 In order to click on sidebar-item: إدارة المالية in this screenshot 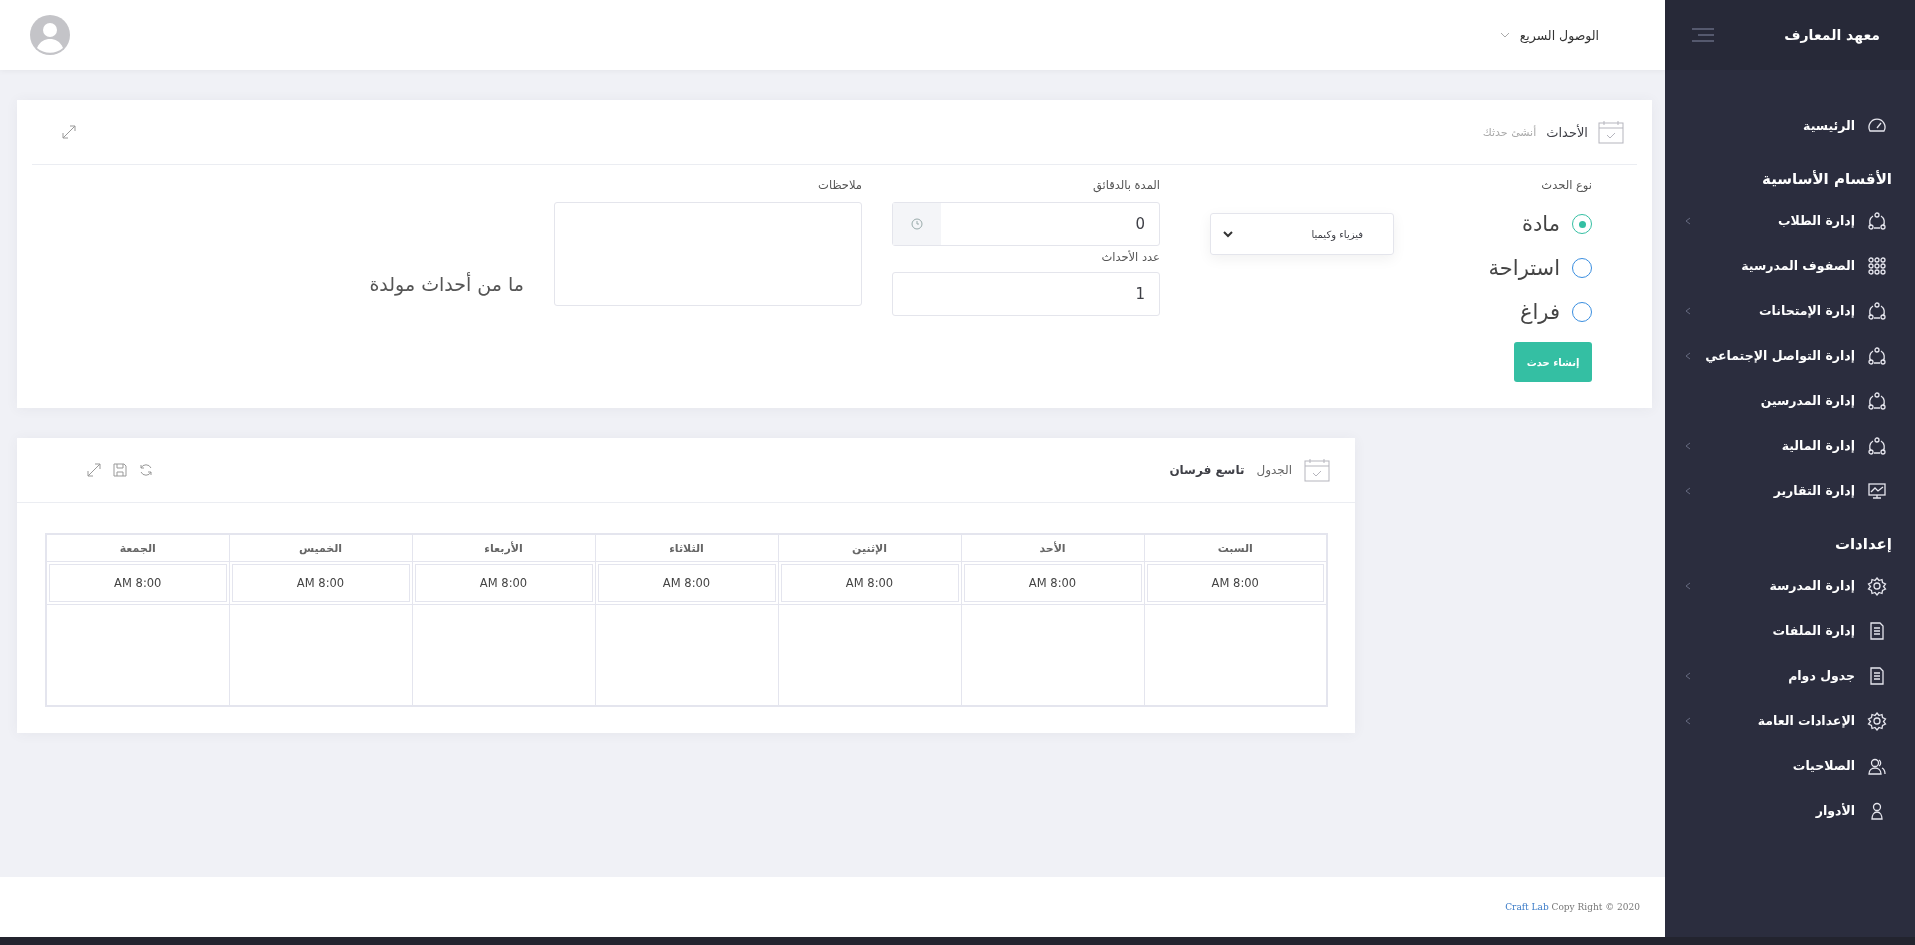, I will do `click(1790, 445)`.